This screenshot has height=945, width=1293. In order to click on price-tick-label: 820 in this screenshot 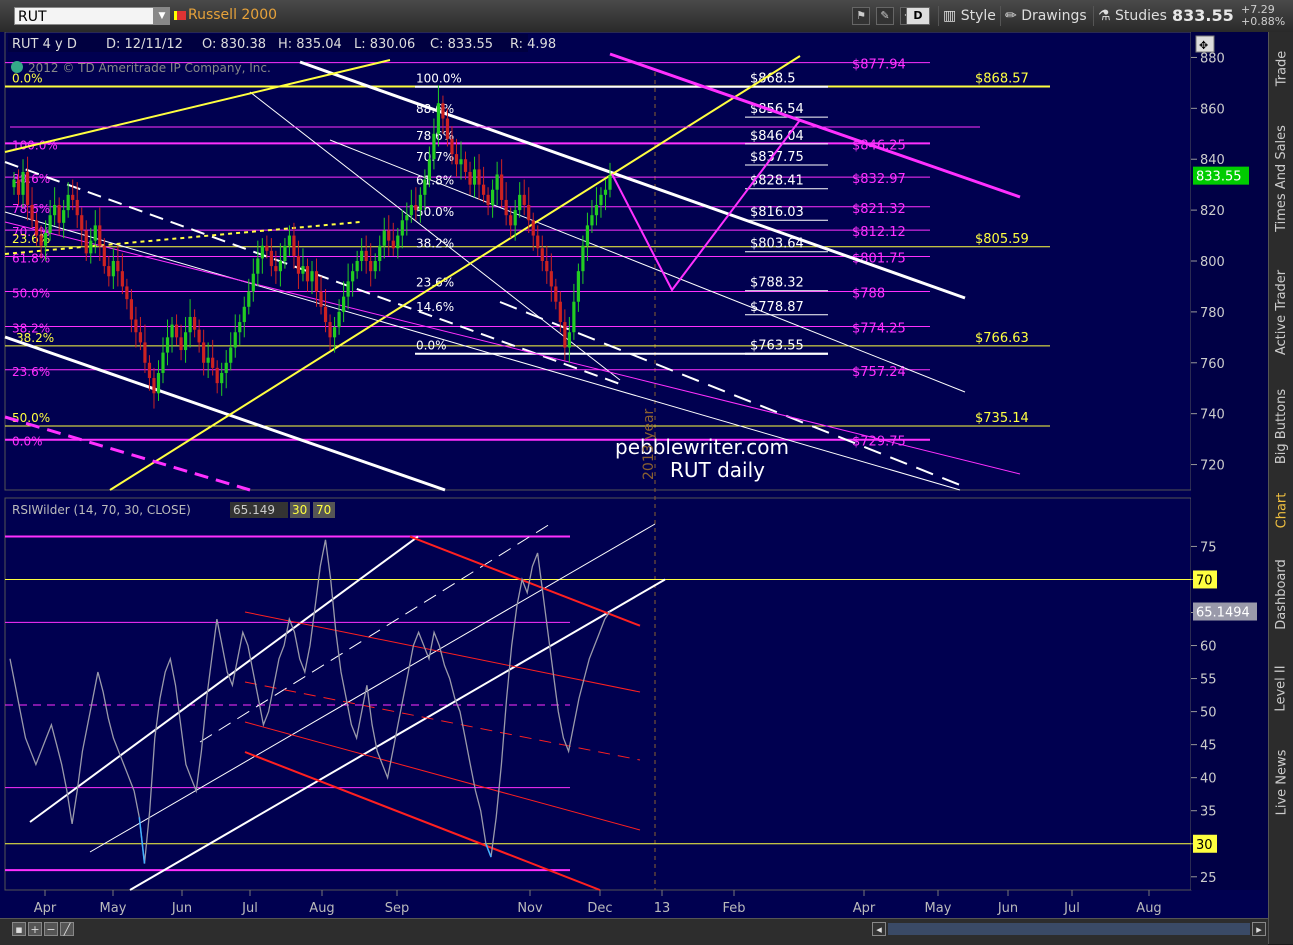, I will do `click(1212, 211)`.